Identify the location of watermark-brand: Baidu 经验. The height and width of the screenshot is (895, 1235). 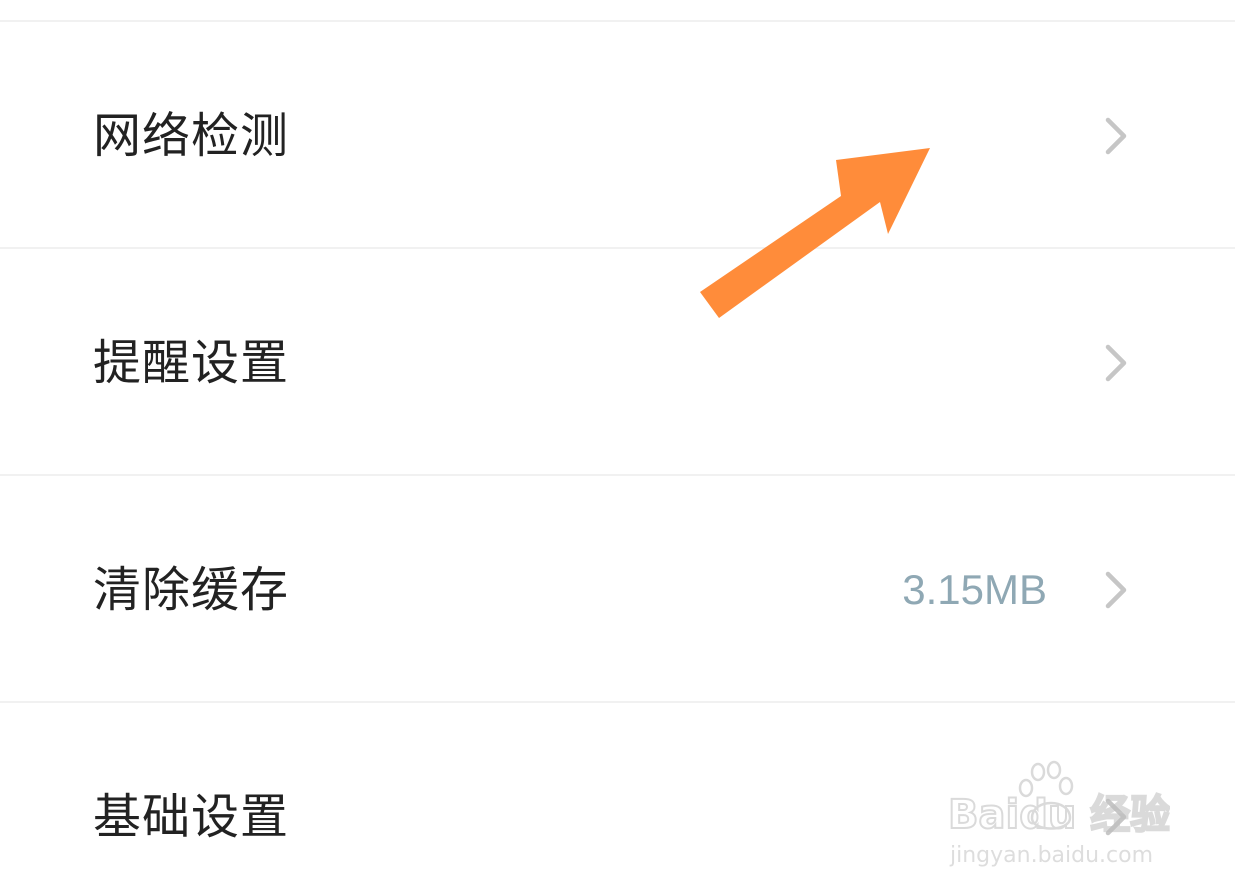
(1059, 815).